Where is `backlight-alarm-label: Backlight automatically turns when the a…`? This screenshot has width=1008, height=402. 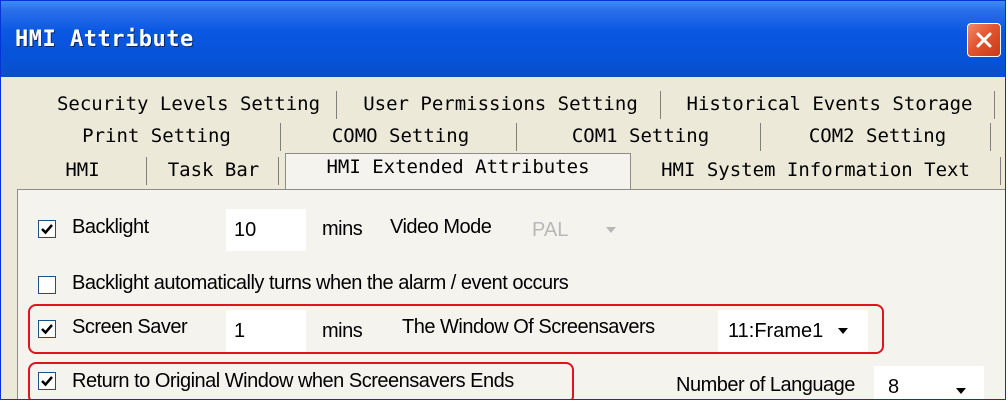 backlight-alarm-label: Backlight automatically turns when the a… is located at coordinates (320, 283).